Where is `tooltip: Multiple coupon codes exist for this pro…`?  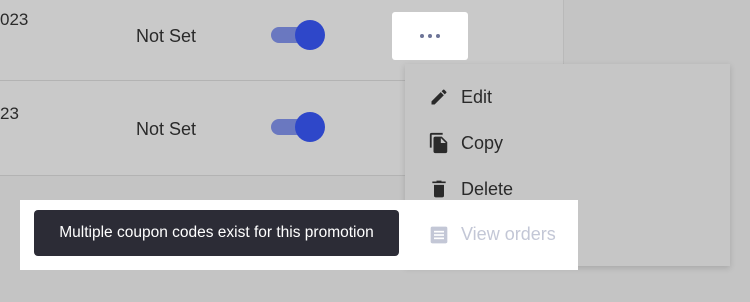 tooltip: Multiple coupon codes exist for this pro… is located at coordinates (216, 233).